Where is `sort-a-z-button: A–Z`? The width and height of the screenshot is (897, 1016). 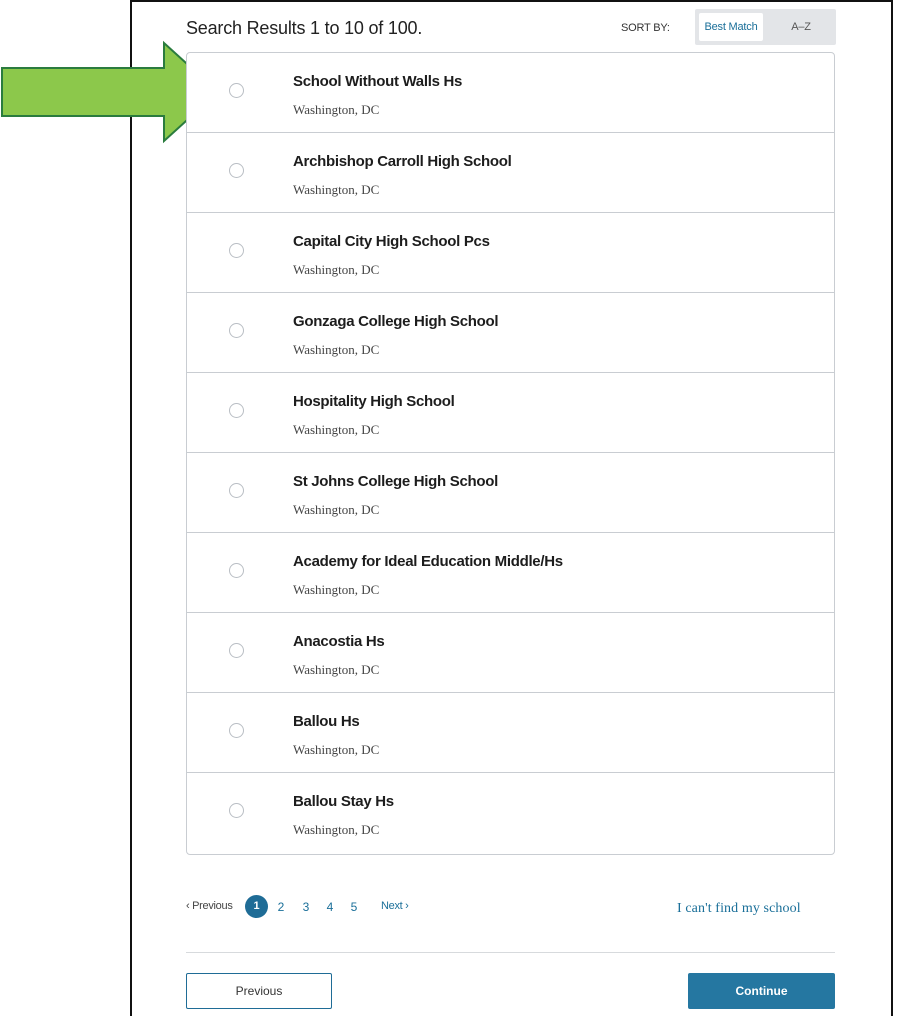 sort-a-z-button: A–Z is located at coordinates (801, 27).